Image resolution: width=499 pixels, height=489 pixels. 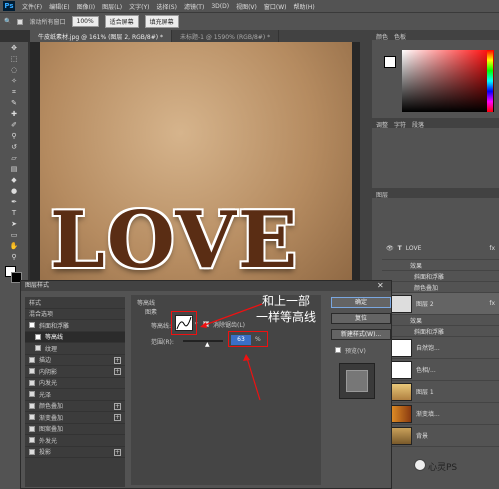 What do you see at coordinates (14, 147) in the screenshot?
I see `history-brush-tool-icon: ↺` at bounding box center [14, 147].